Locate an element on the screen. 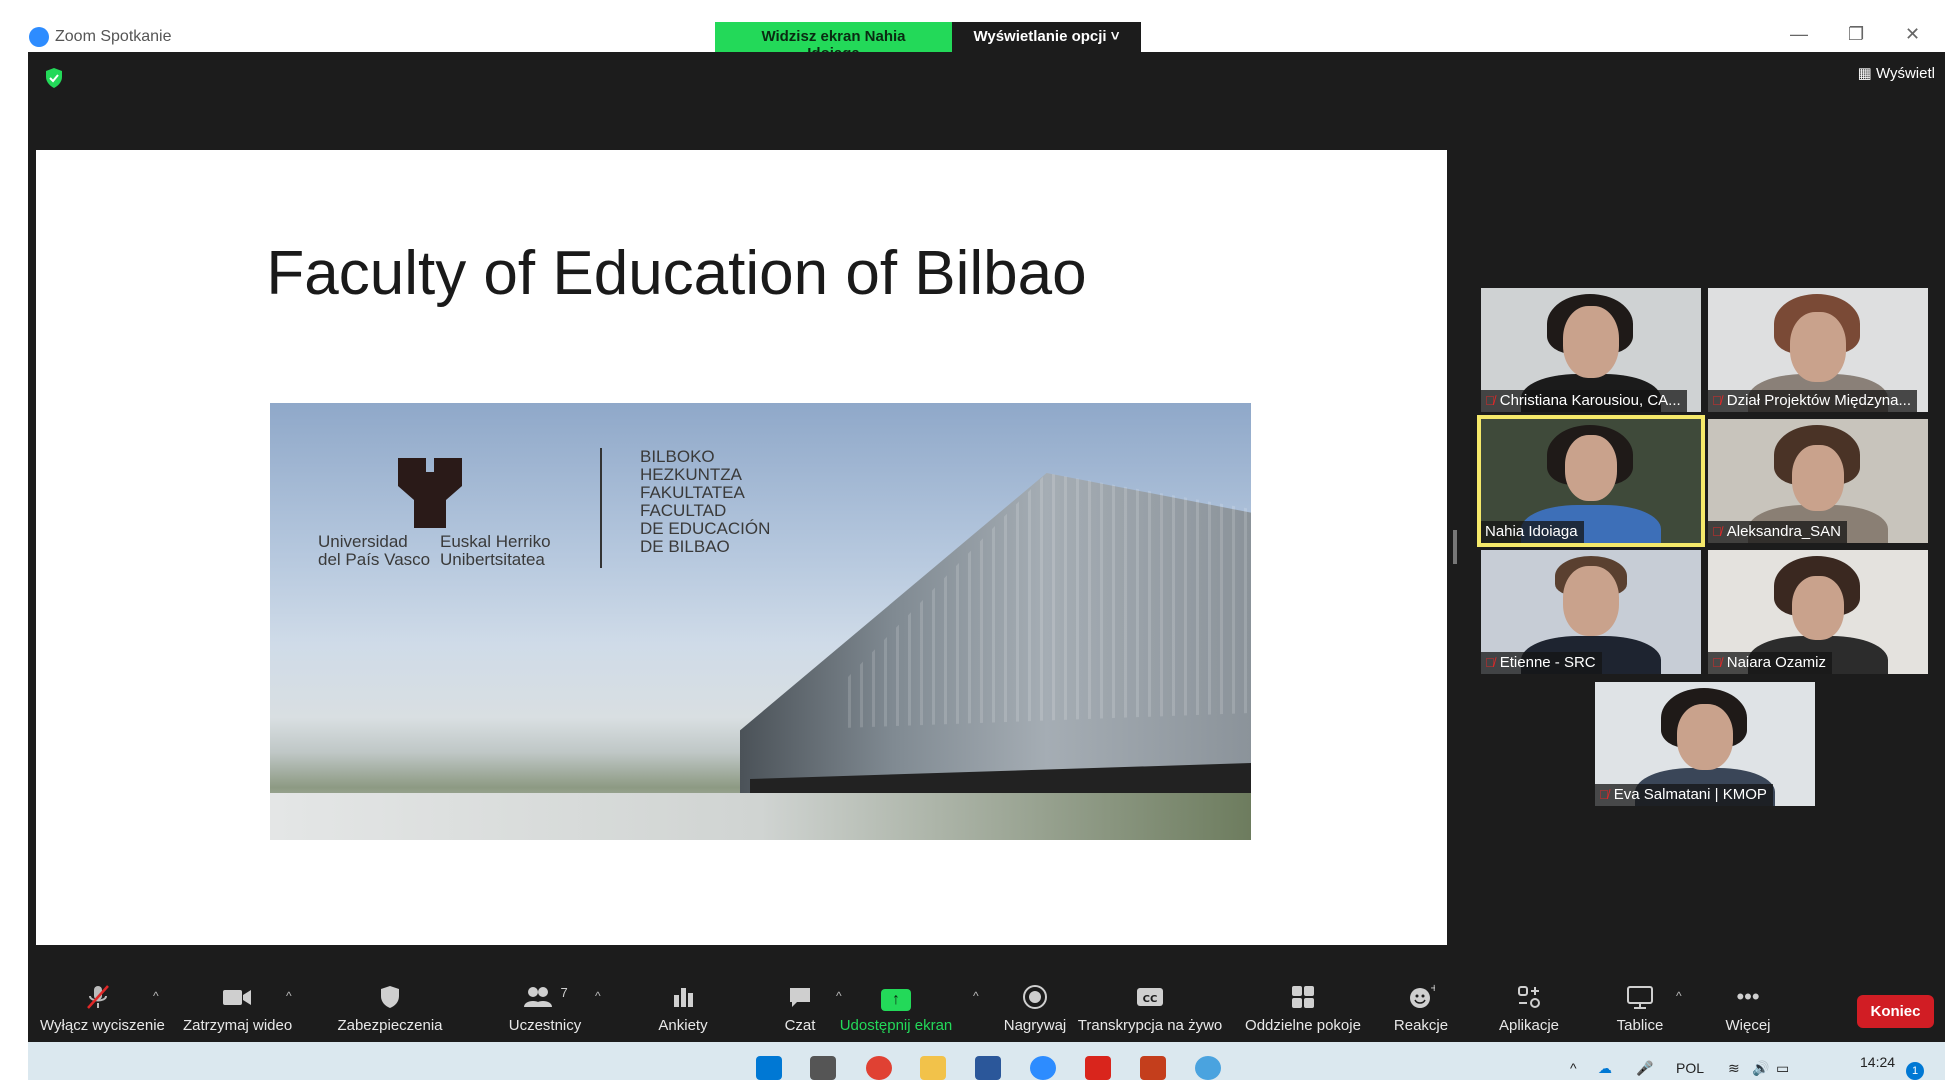  logo-text-line: DE BILBAO is located at coordinates (685, 546).